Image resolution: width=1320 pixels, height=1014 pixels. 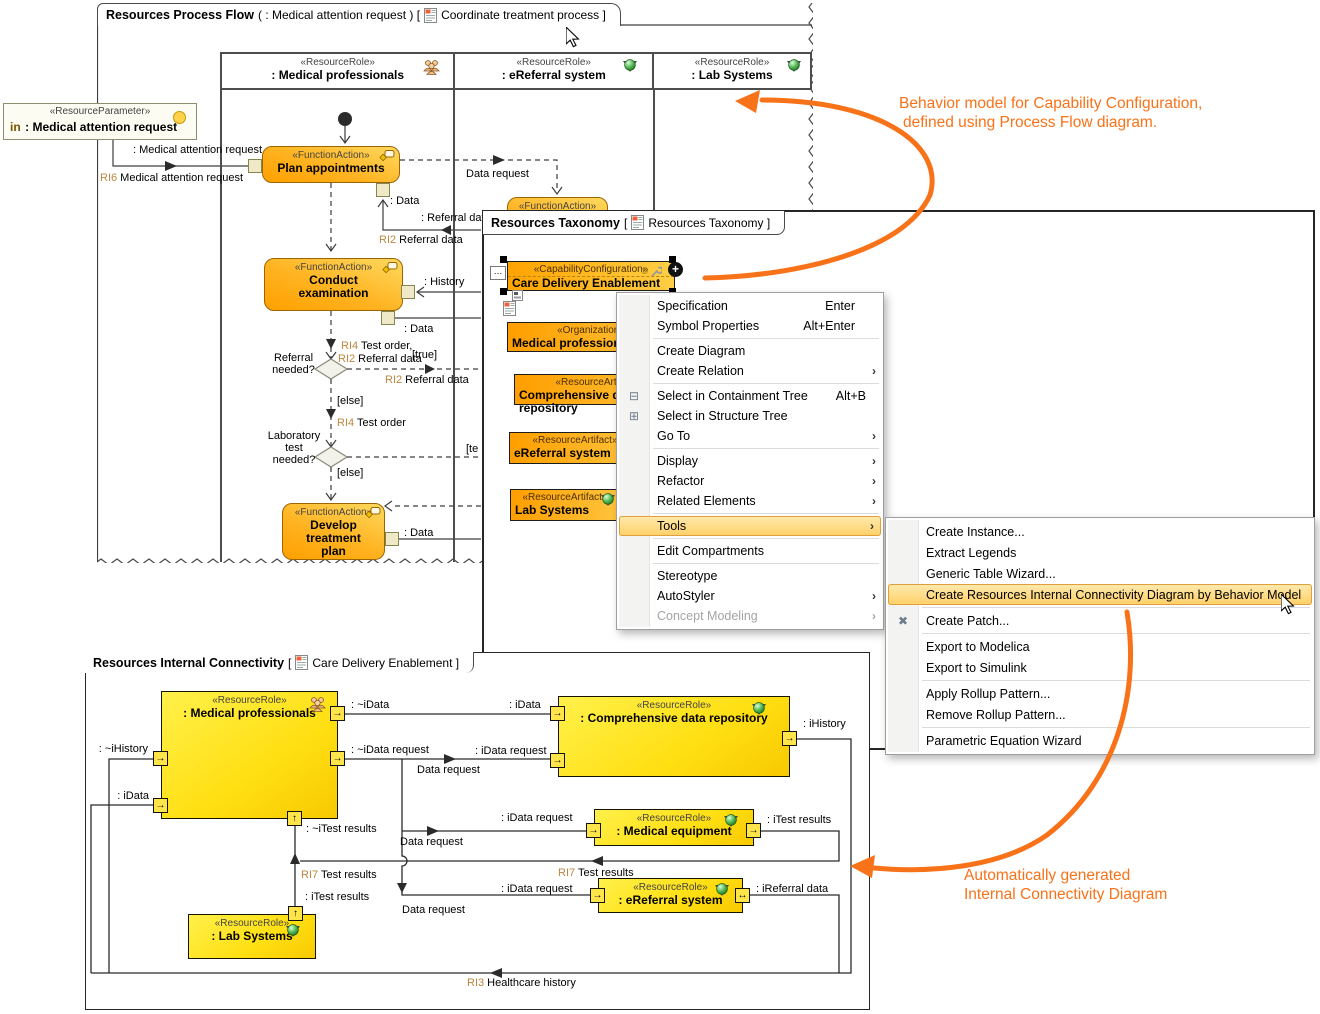 I want to click on port-er-idata-request: →, so click(x=597, y=895).